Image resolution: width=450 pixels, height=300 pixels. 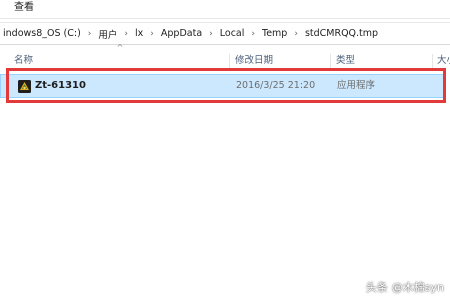 I want to click on breadcrumb-current-folder: stdCMRQQ.tmp, so click(x=341, y=33).